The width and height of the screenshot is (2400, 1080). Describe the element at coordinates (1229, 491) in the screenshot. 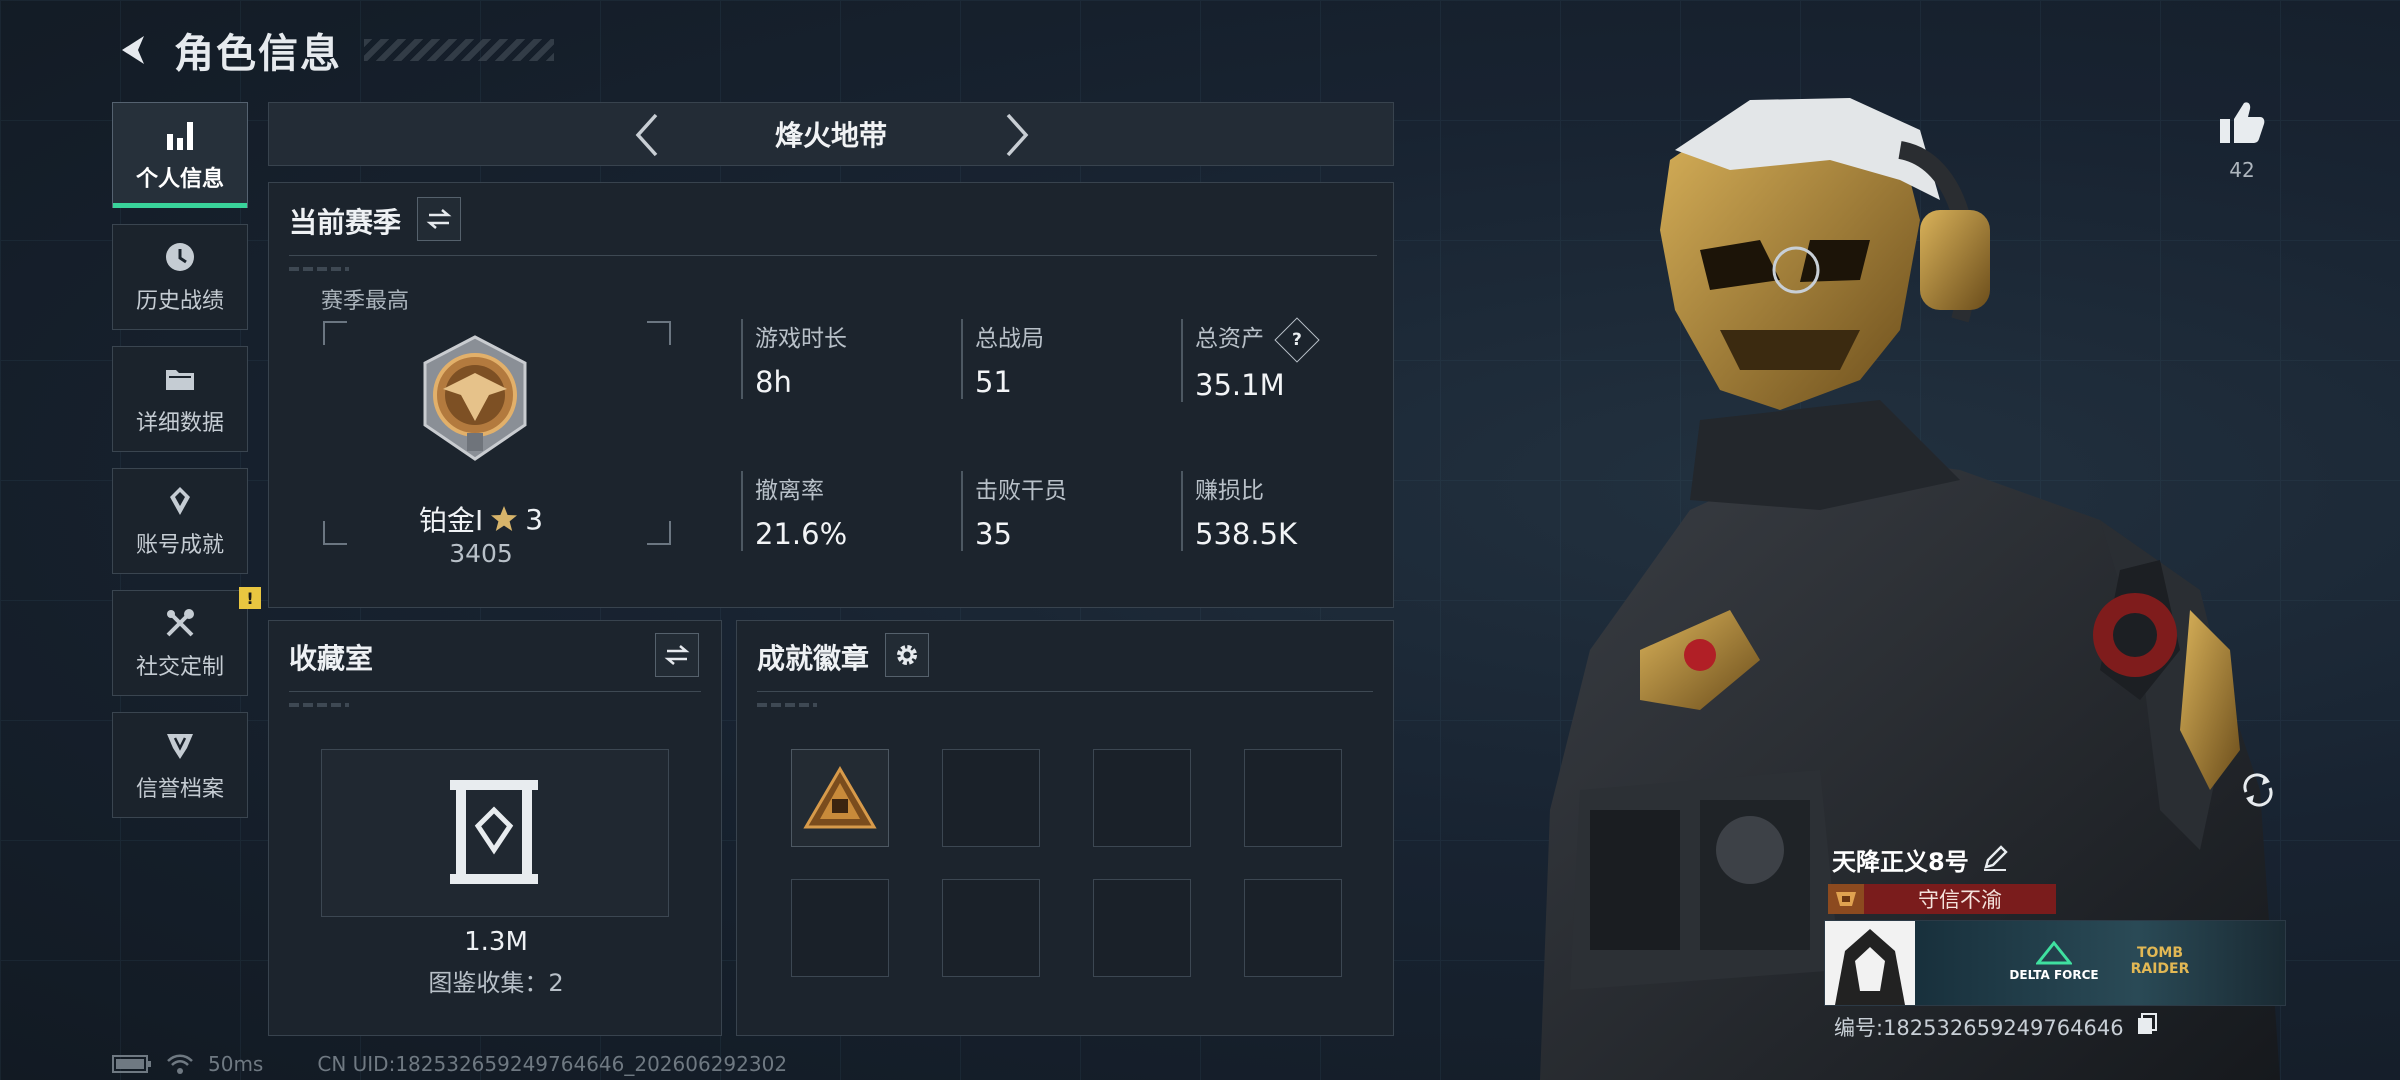

I see `stat-label: 赚损比` at that location.